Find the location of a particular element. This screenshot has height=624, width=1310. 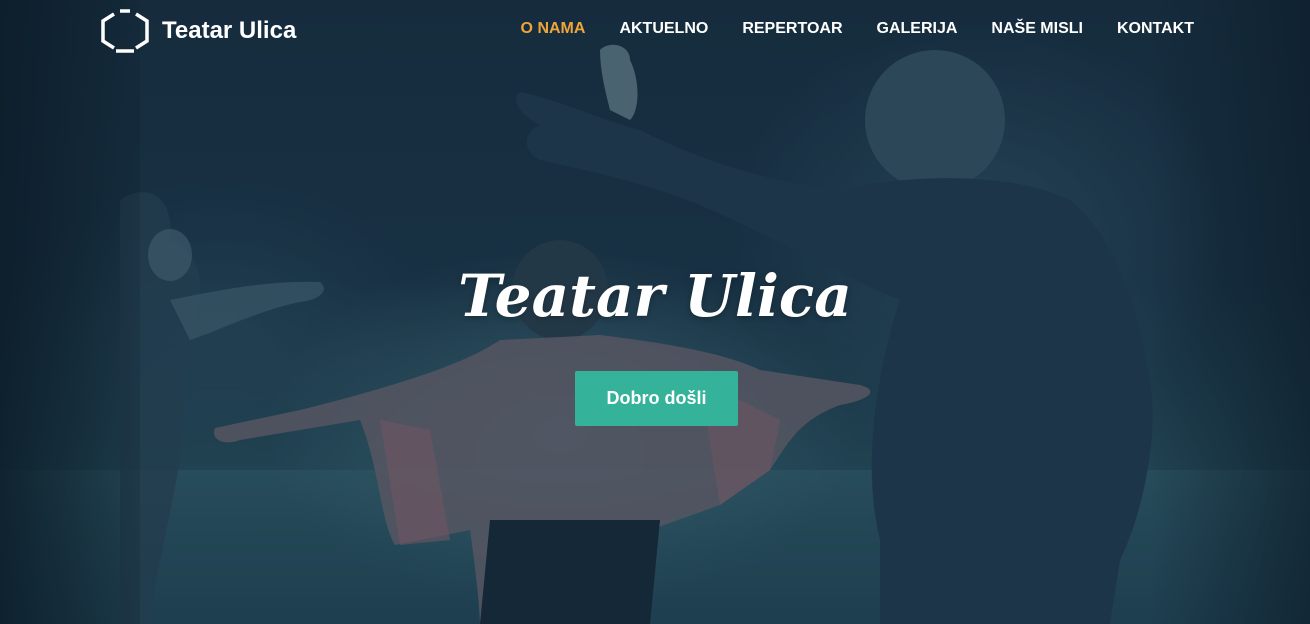

brand-logo-link: Teatar Ulica is located at coordinates (198, 31).